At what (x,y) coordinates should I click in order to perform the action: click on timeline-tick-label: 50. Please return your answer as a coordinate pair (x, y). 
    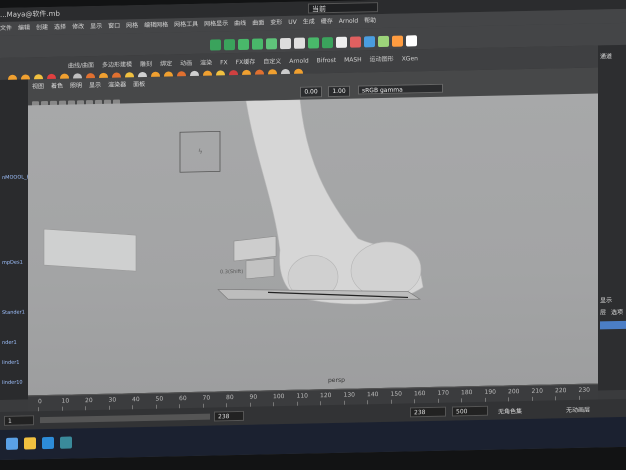
    Looking at the image, I should click on (159, 399).